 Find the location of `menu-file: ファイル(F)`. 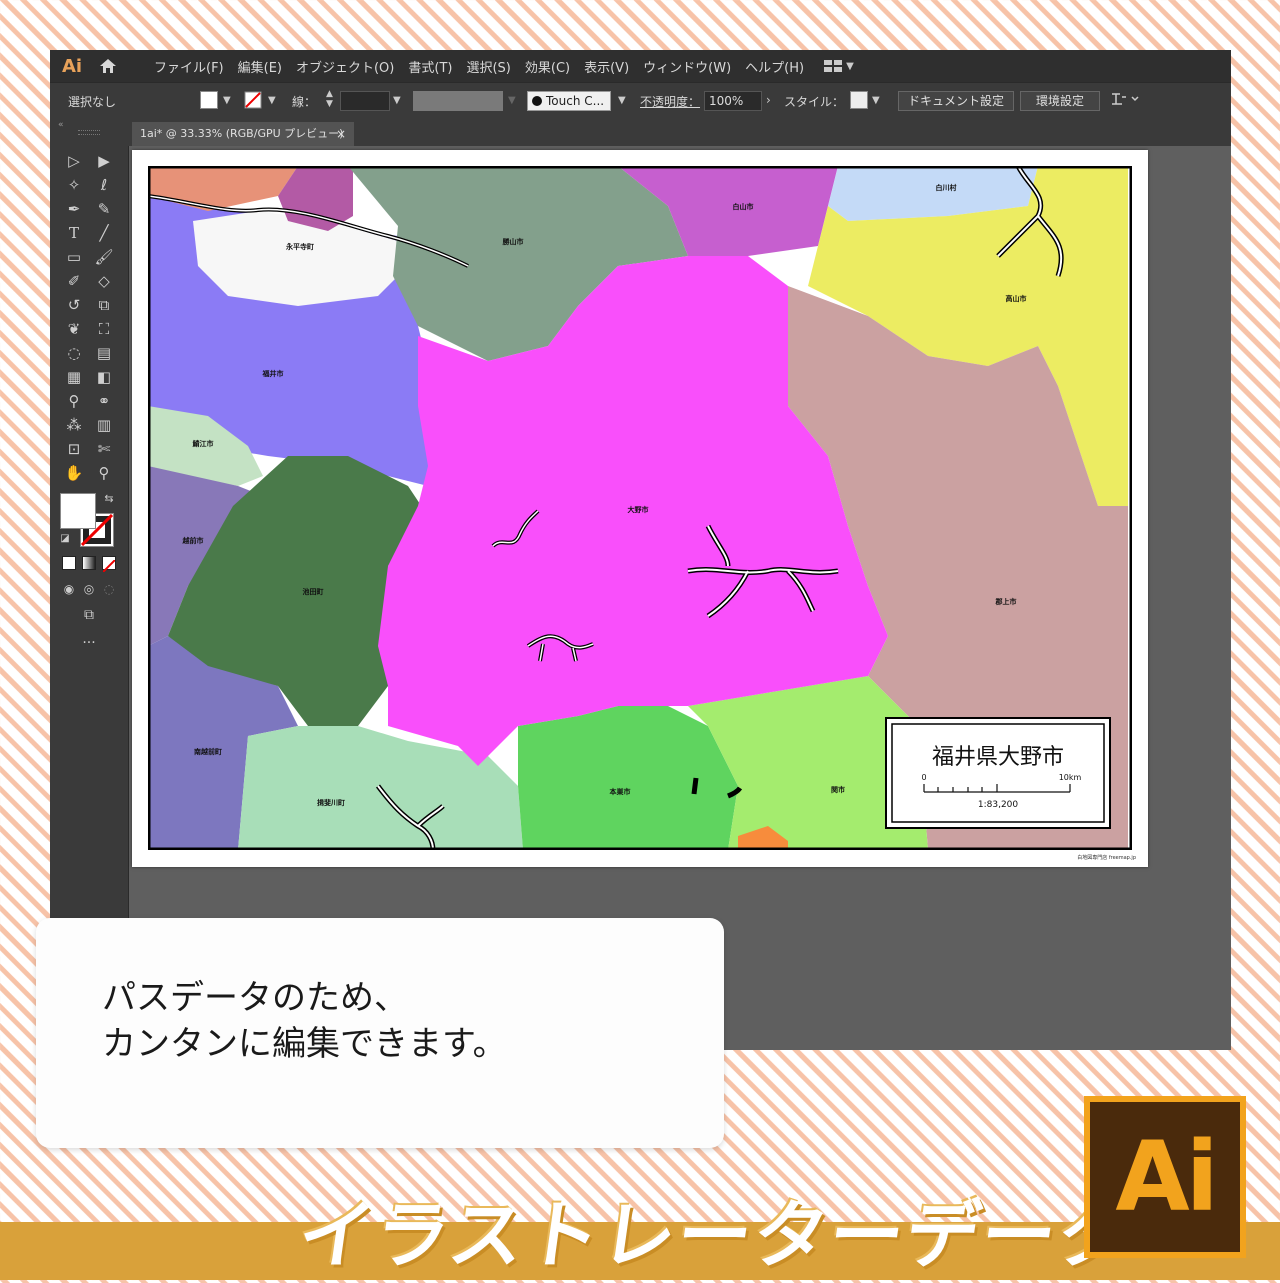

menu-file: ファイル(F) is located at coordinates (189, 66).